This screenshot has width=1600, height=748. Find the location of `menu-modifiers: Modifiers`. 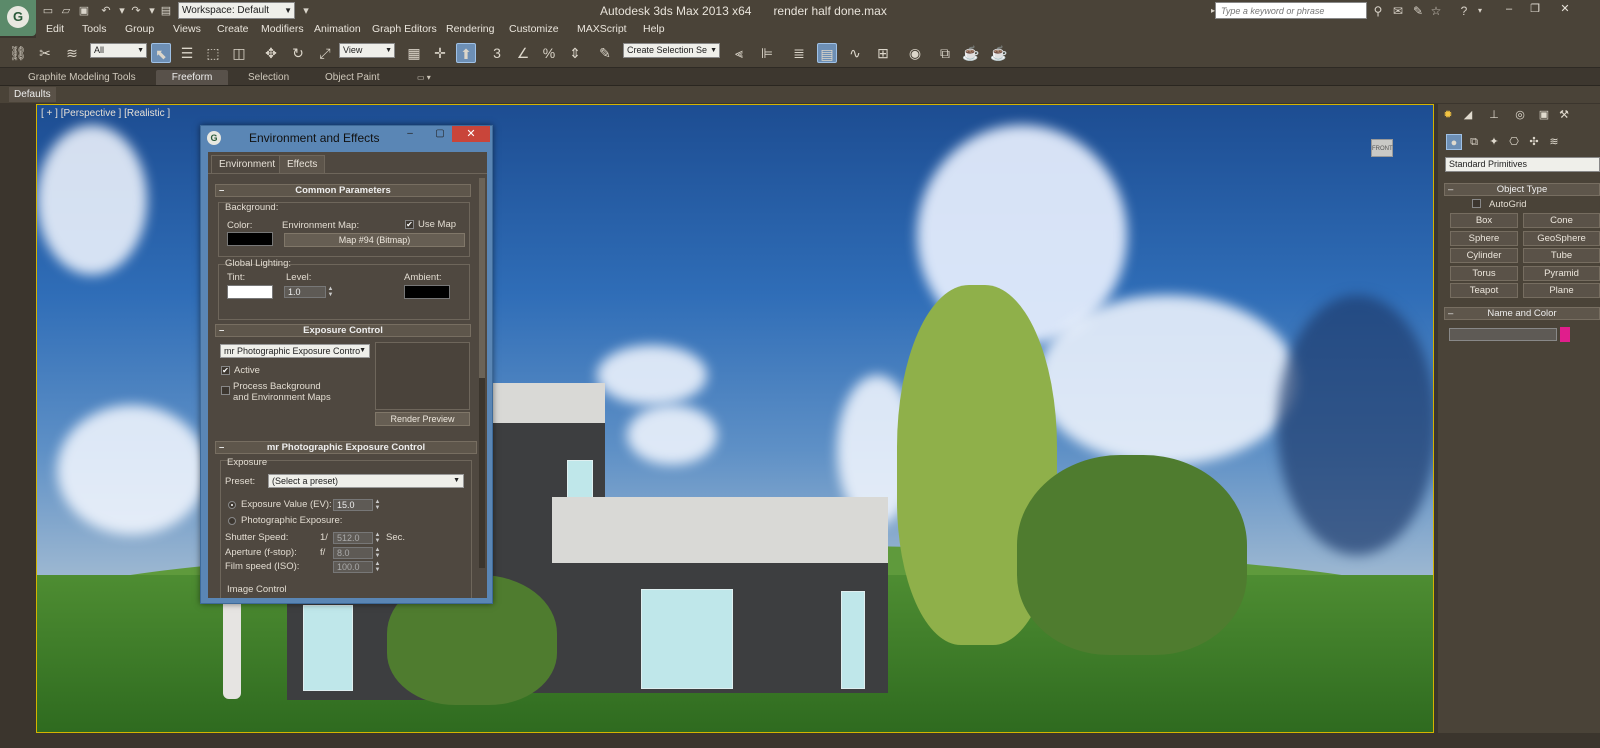

menu-modifiers: Modifiers is located at coordinates (282, 29).